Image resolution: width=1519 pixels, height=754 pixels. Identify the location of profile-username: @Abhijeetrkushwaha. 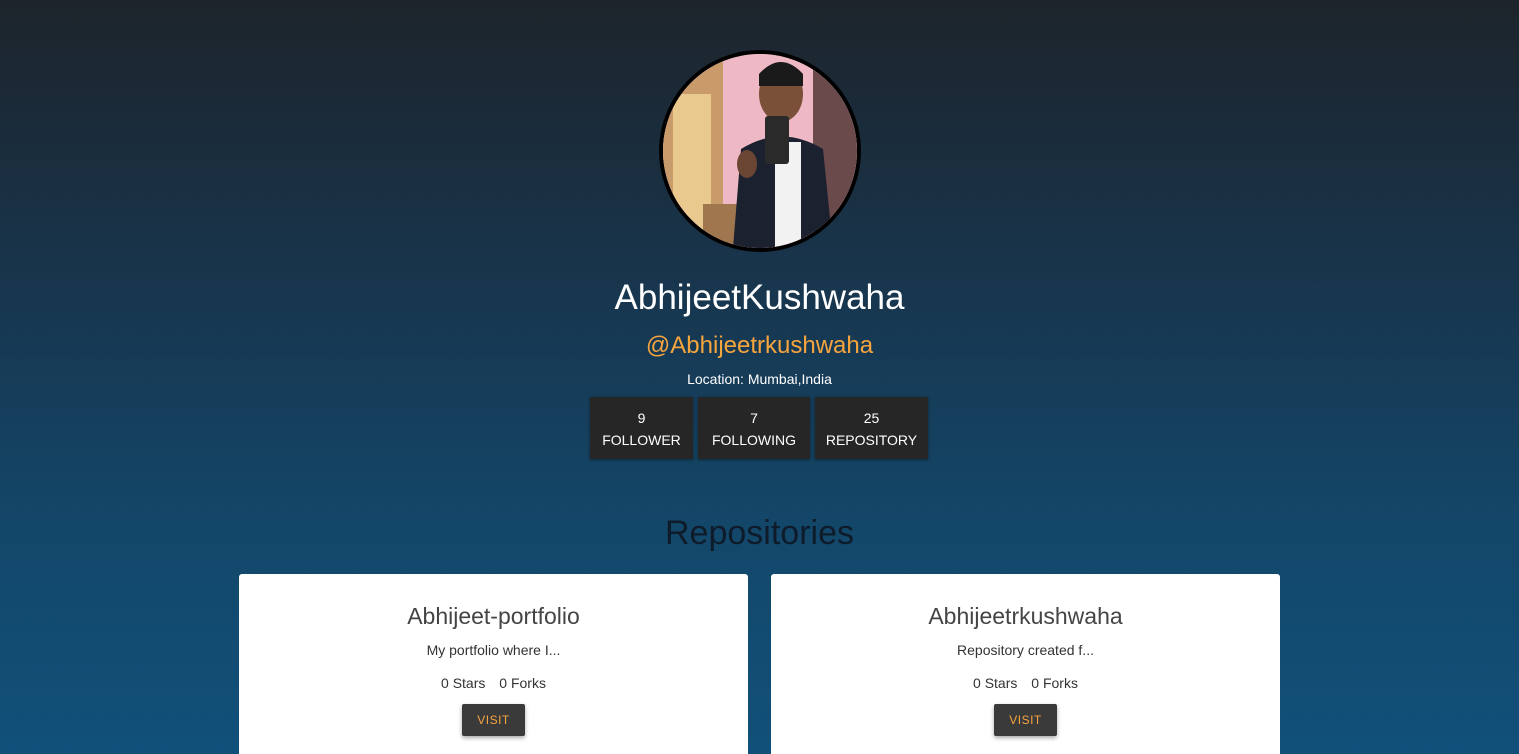
(759, 346).